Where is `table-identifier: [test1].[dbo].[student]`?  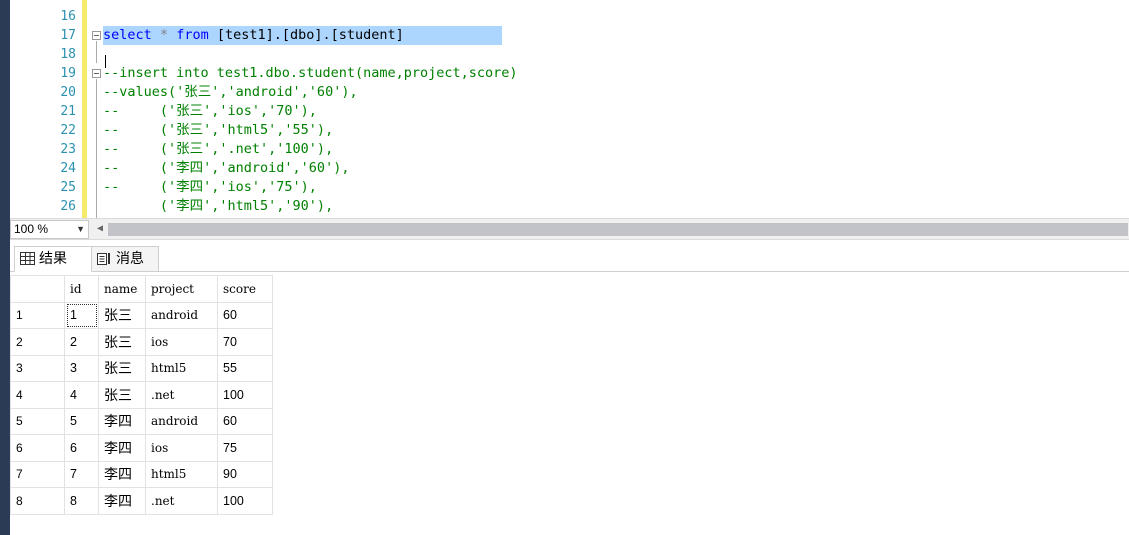 table-identifier: [test1].[dbo].[student] is located at coordinates (306, 35).